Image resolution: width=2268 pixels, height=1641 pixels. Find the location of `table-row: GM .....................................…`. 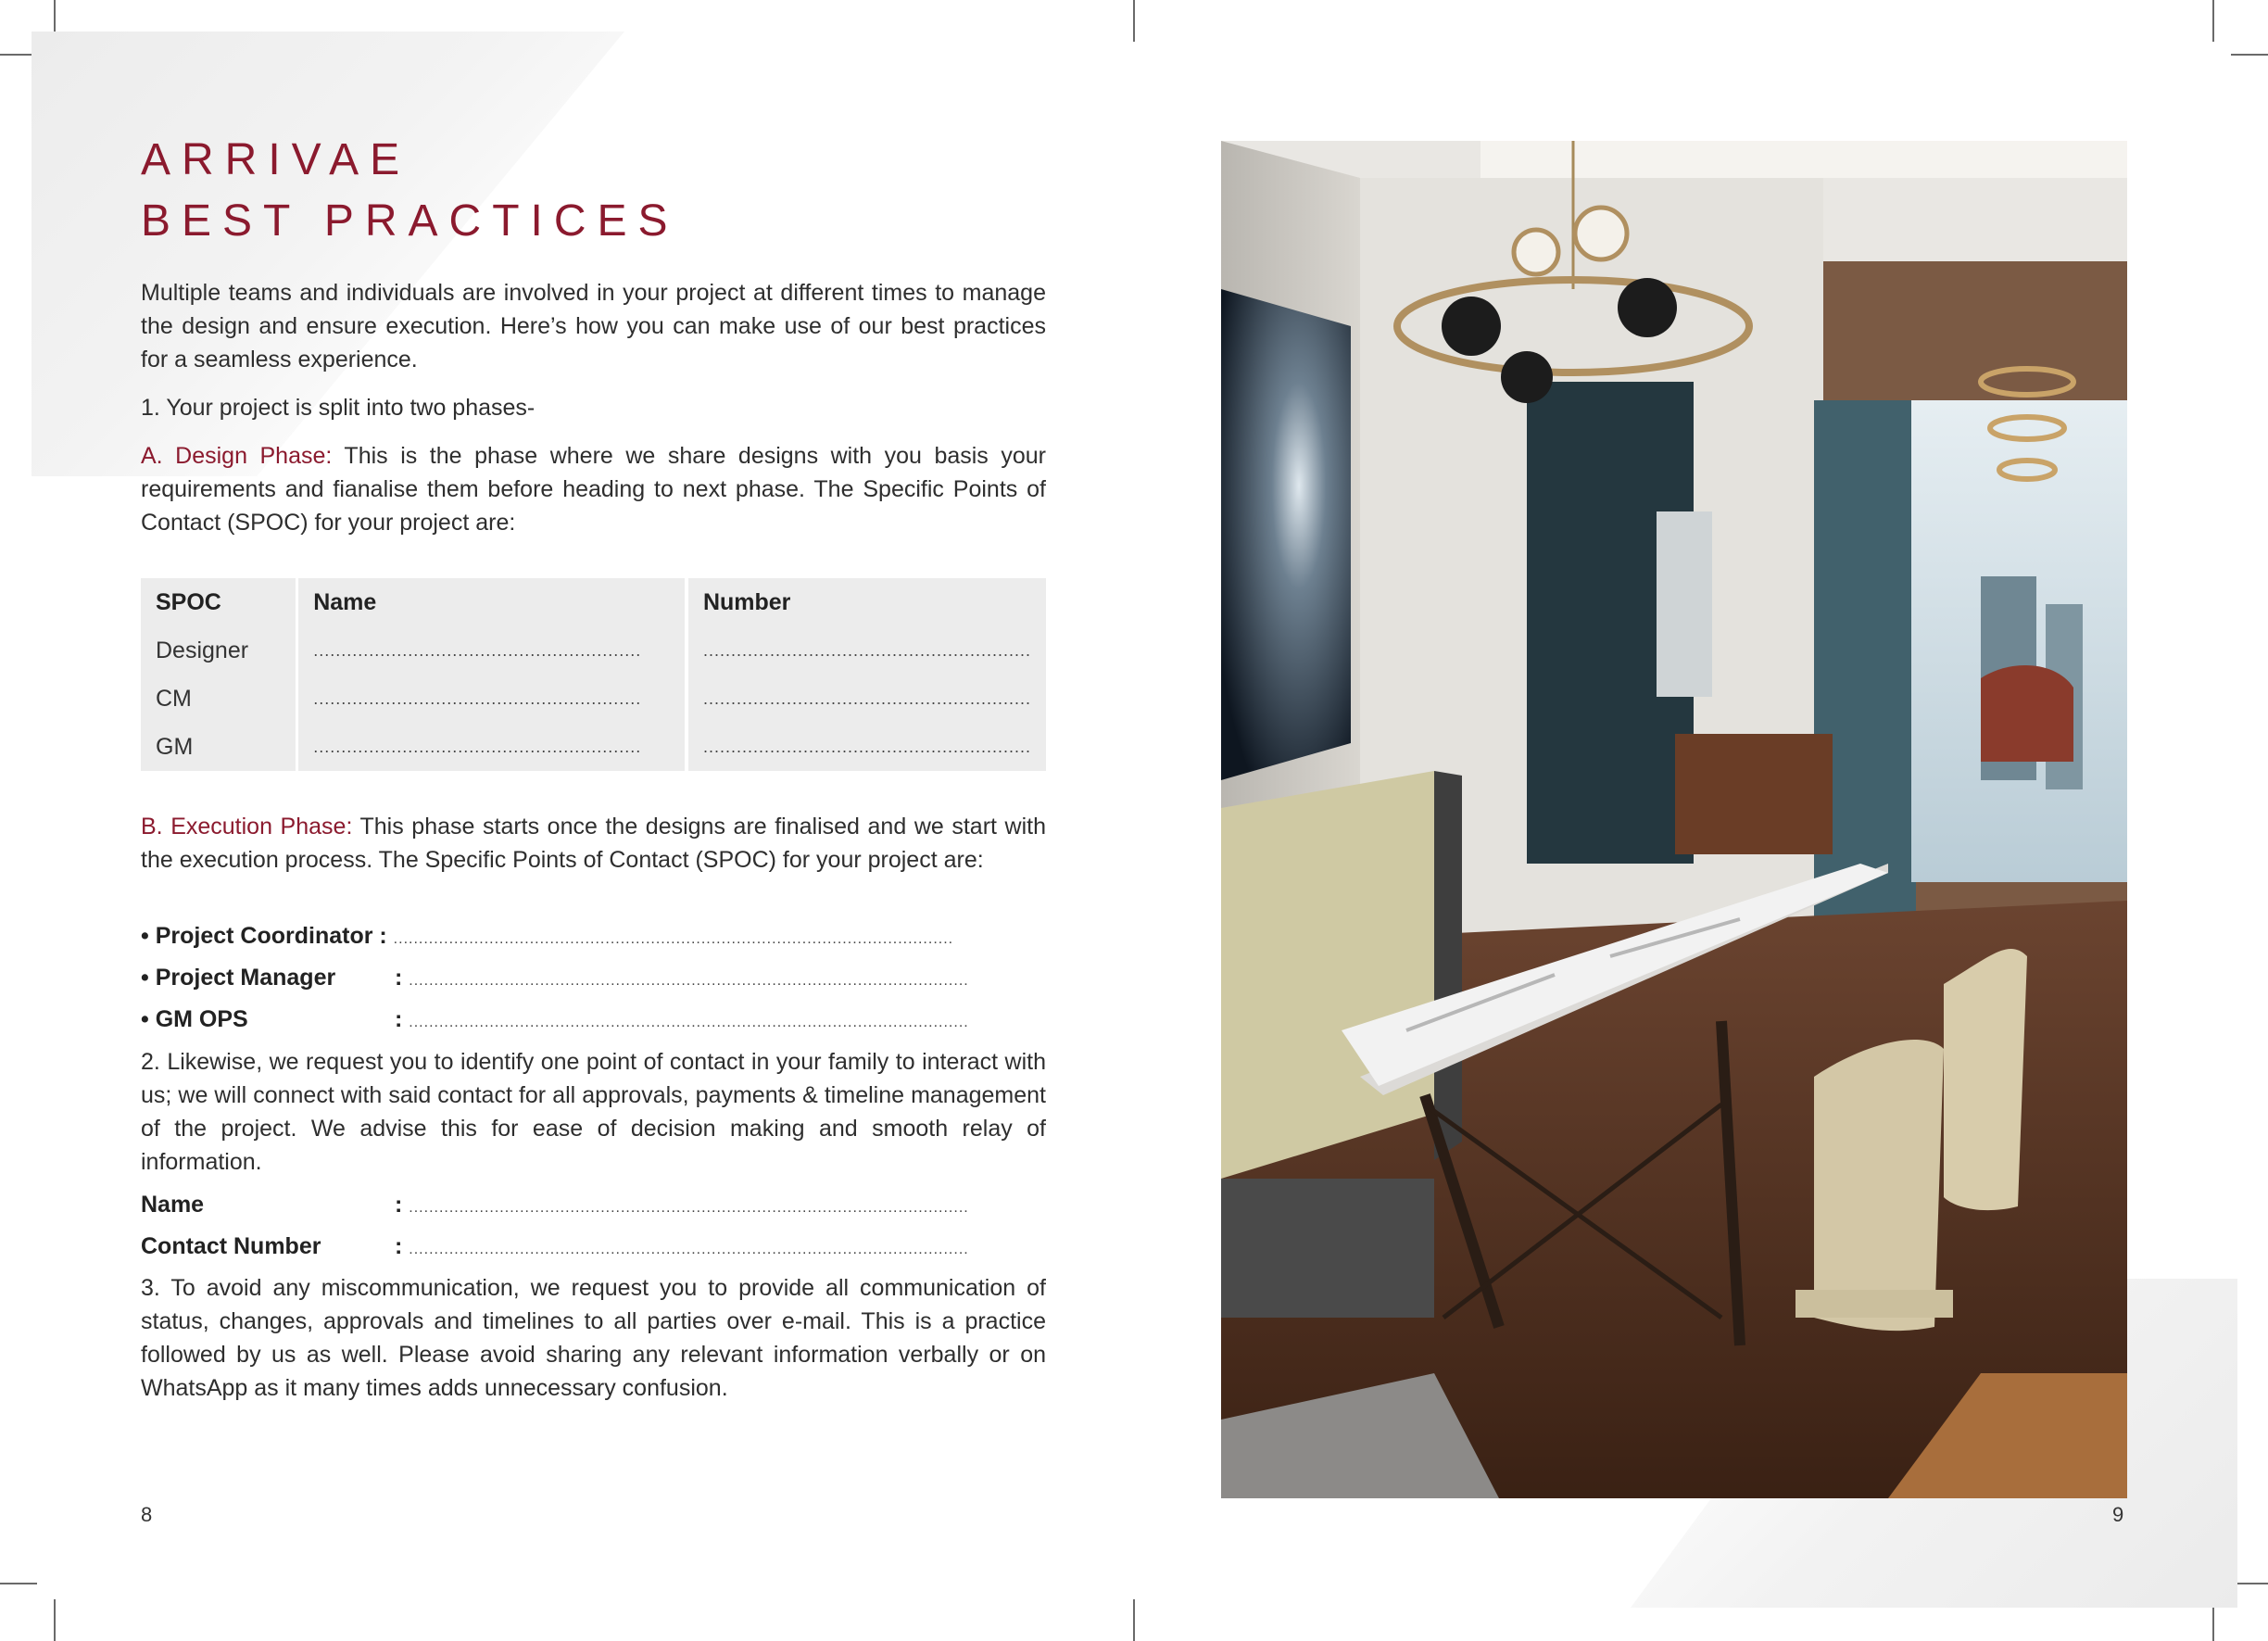

table-row: GM .....................................… is located at coordinates (593, 747).